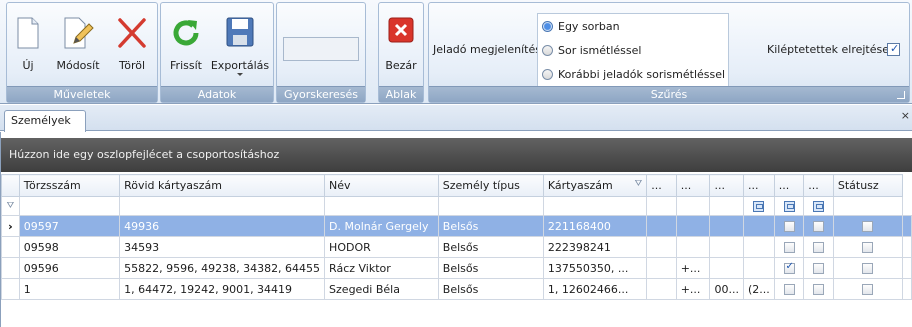  I want to click on cell-torzsszam: 1, so click(69, 289).